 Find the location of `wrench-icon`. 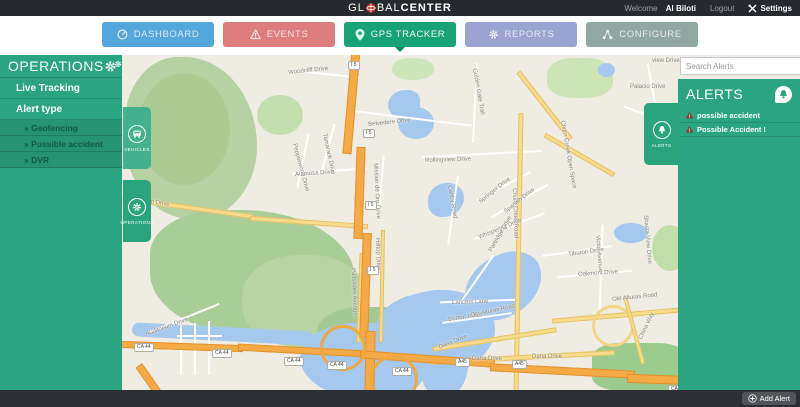

wrench-icon is located at coordinates (752, 7).